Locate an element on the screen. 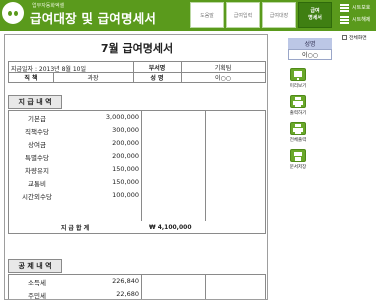  checkbox-box is located at coordinates (344, 37).